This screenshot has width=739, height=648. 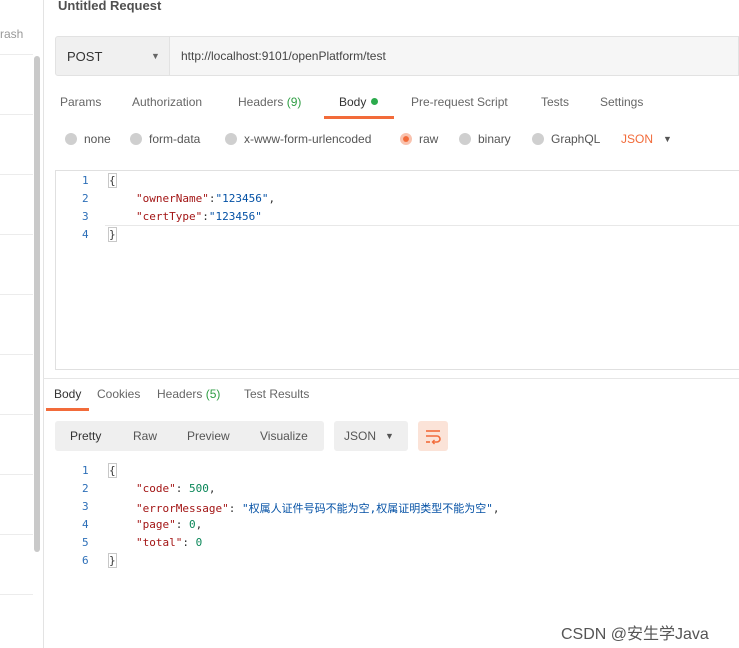 I want to click on radio-form-data: form-data, so click(x=165, y=139).